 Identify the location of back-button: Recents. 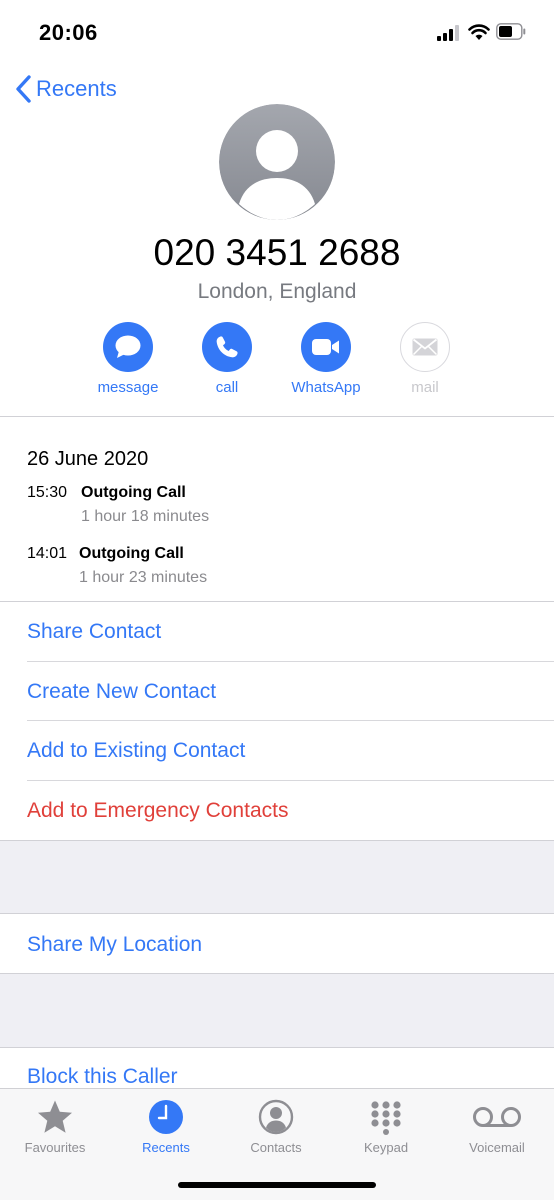
(65, 89).